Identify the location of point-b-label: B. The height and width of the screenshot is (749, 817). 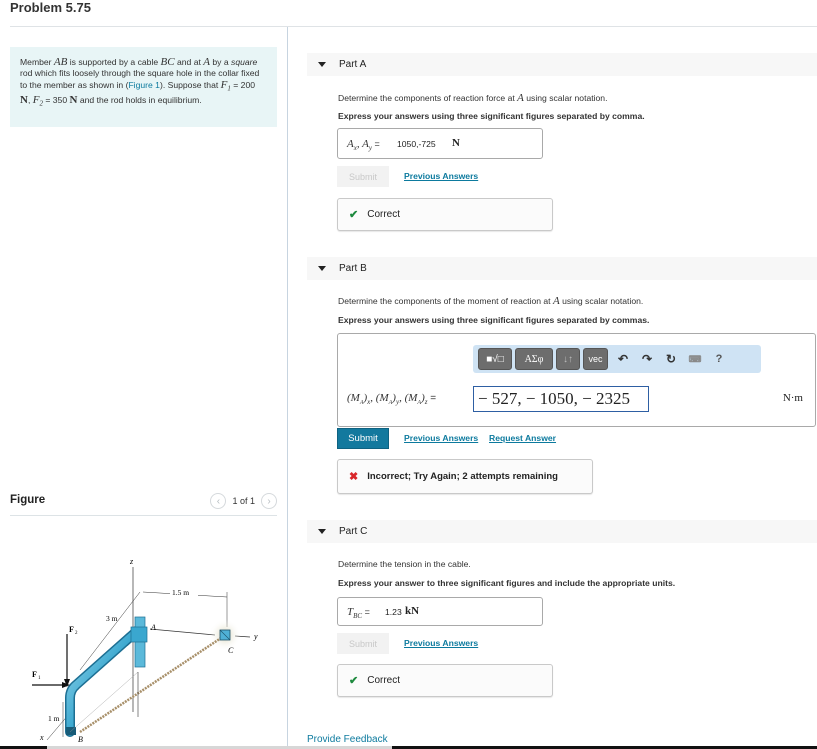
(80, 738).